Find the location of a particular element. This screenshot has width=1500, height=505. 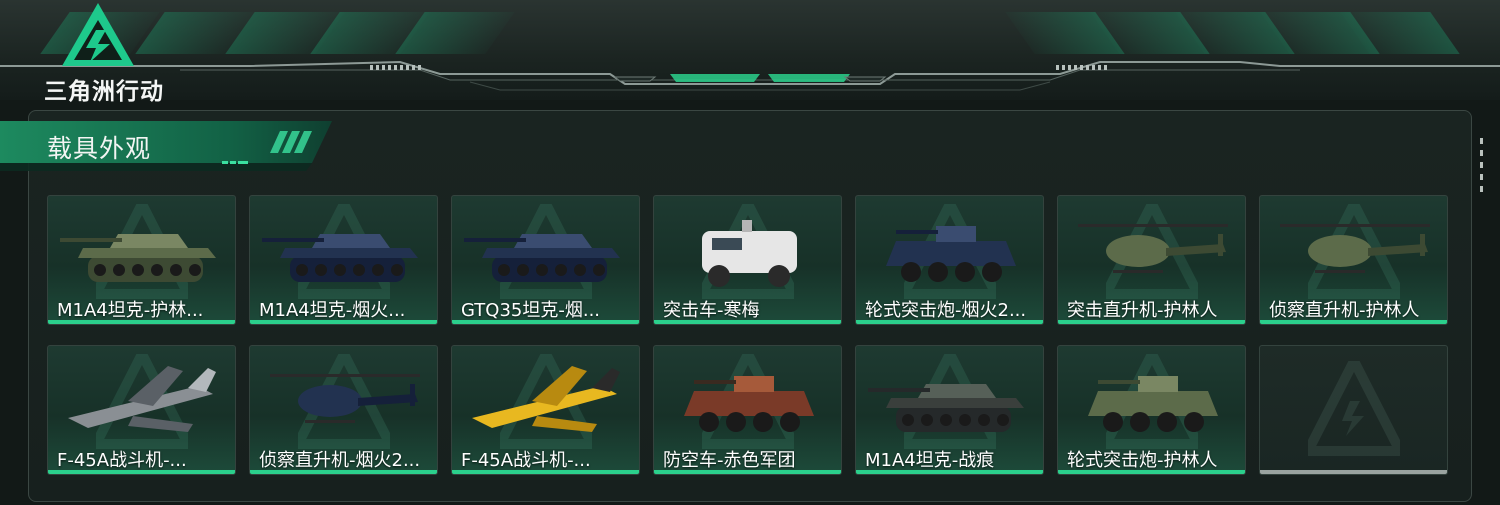

vehicle-card: 侦察直升机-护林人 is located at coordinates (1353, 260).